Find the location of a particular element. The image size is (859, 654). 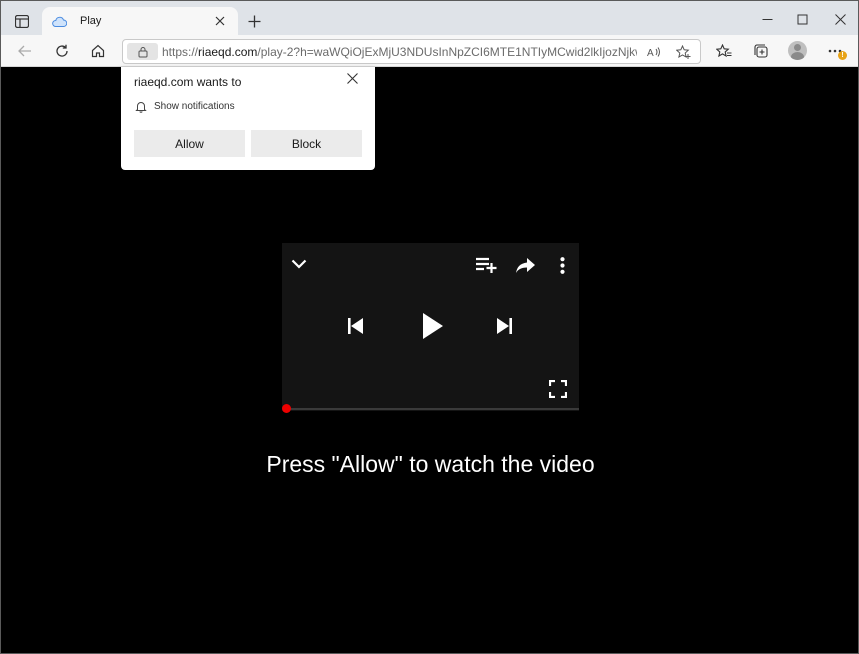

collections-button is located at coordinates (761, 51).